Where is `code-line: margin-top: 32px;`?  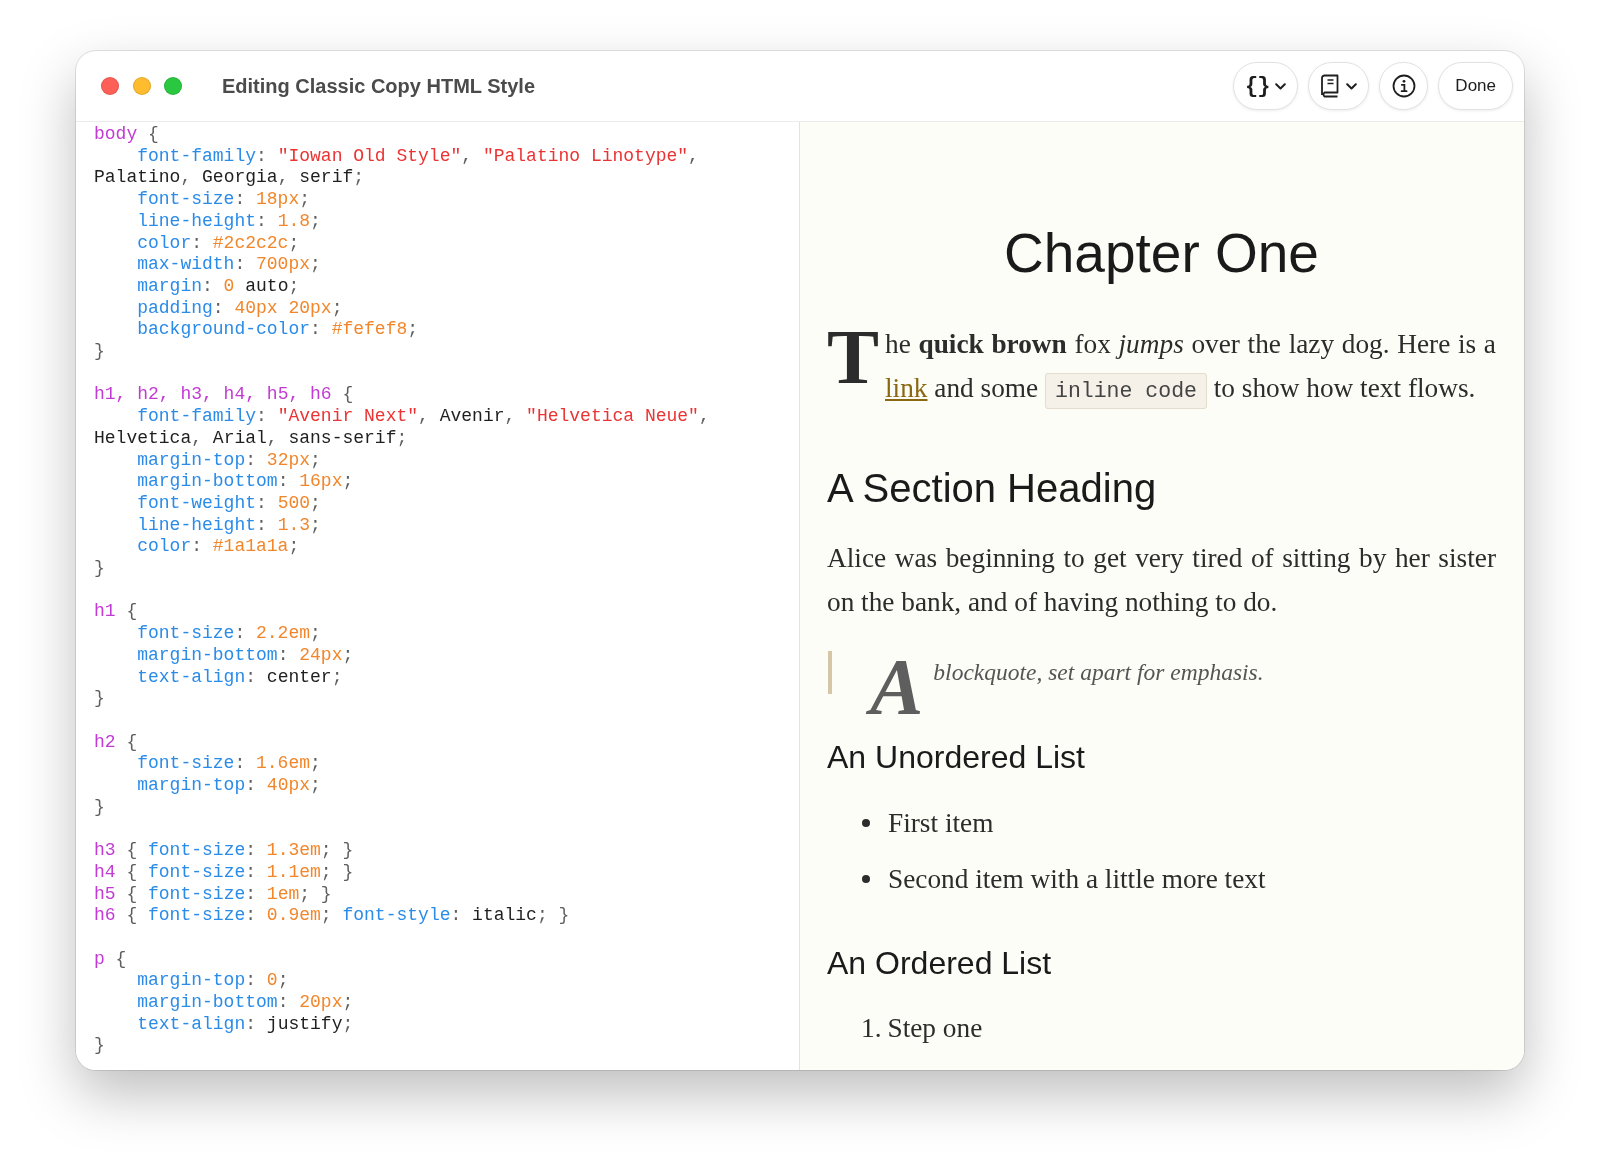
code-line: margin-top: 32px; is located at coordinates (229, 460).